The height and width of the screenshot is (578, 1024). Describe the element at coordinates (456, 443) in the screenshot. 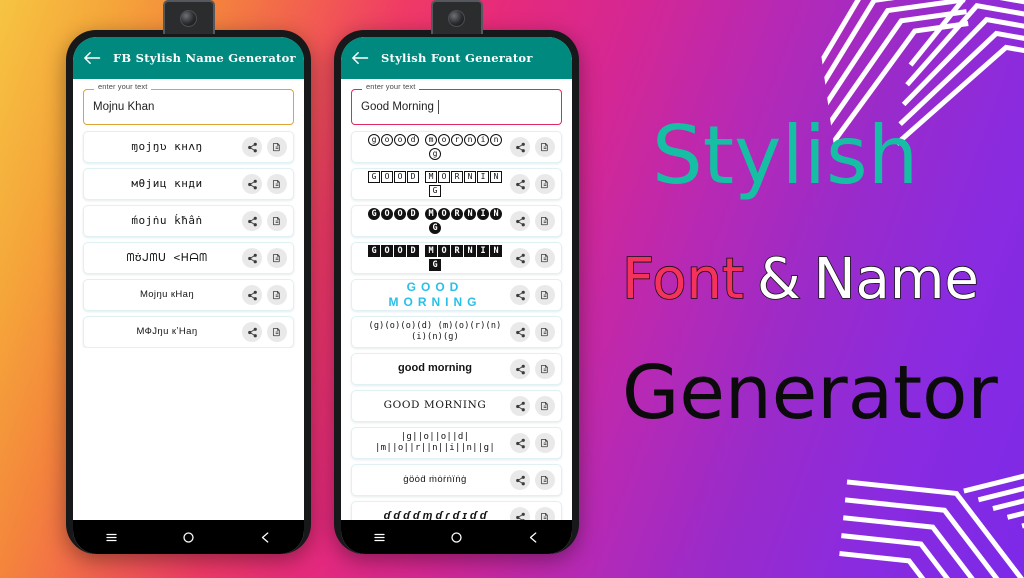

I see `list-item: |g||o||o||d| |m||o||r||n||i||n||g|` at that location.